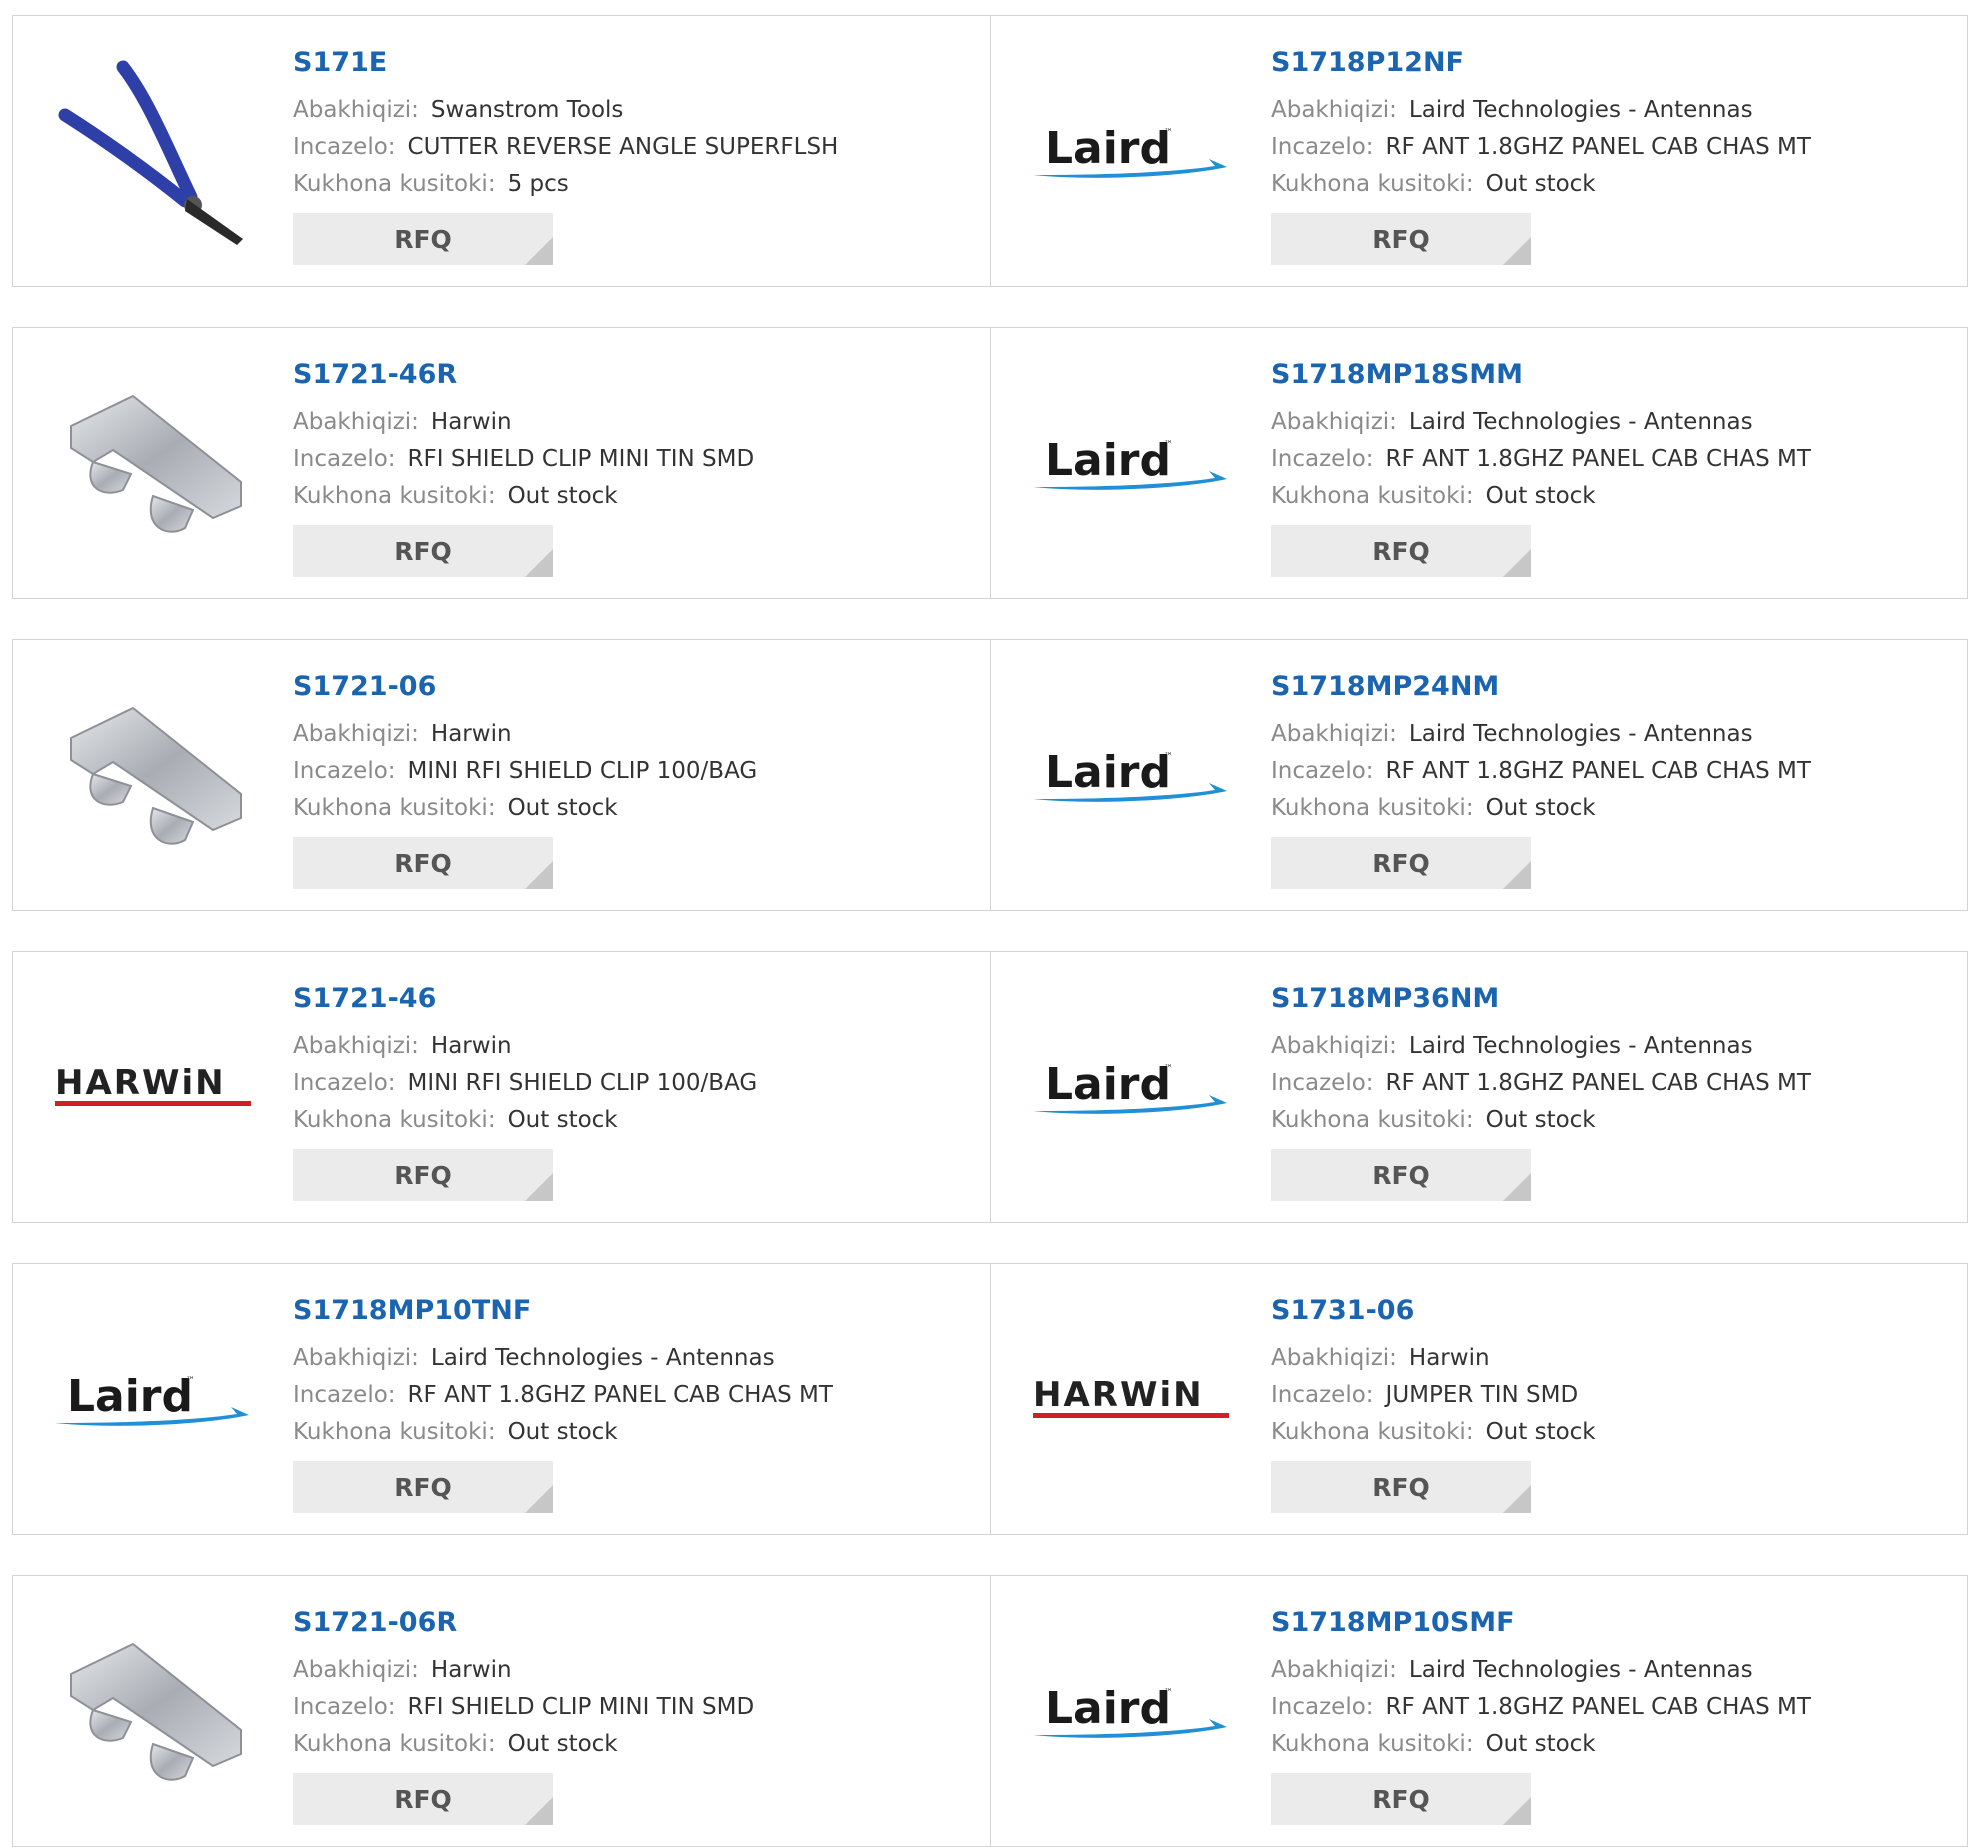 This screenshot has width=1968, height=1847. I want to click on part-number-link: S1721-06, so click(636, 687).